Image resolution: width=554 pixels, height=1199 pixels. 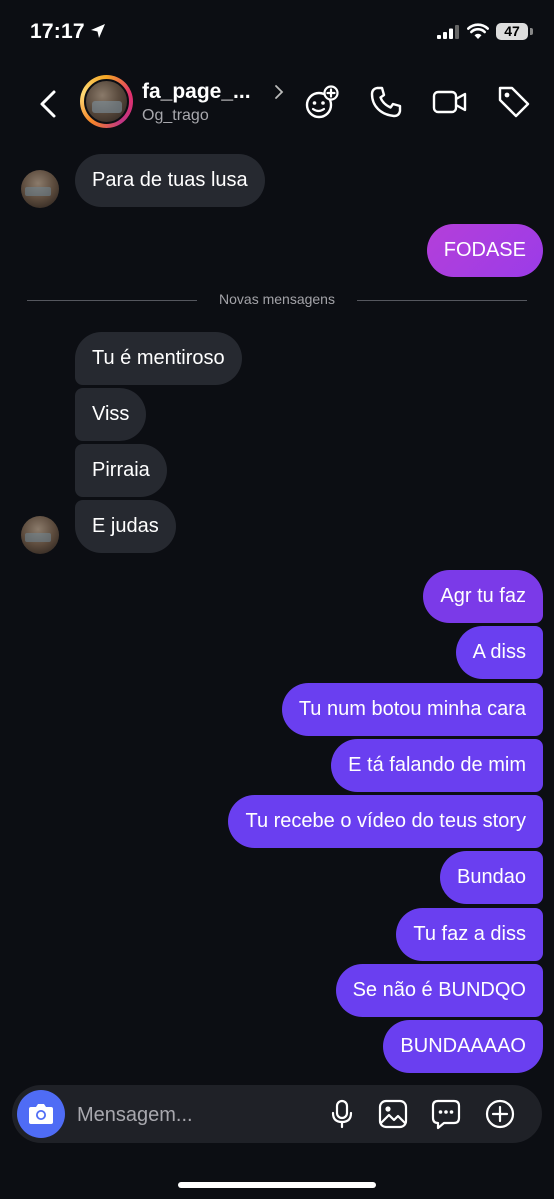 What do you see at coordinates (98, 31) in the screenshot?
I see `location-arrow-icon` at bounding box center [98, 31].